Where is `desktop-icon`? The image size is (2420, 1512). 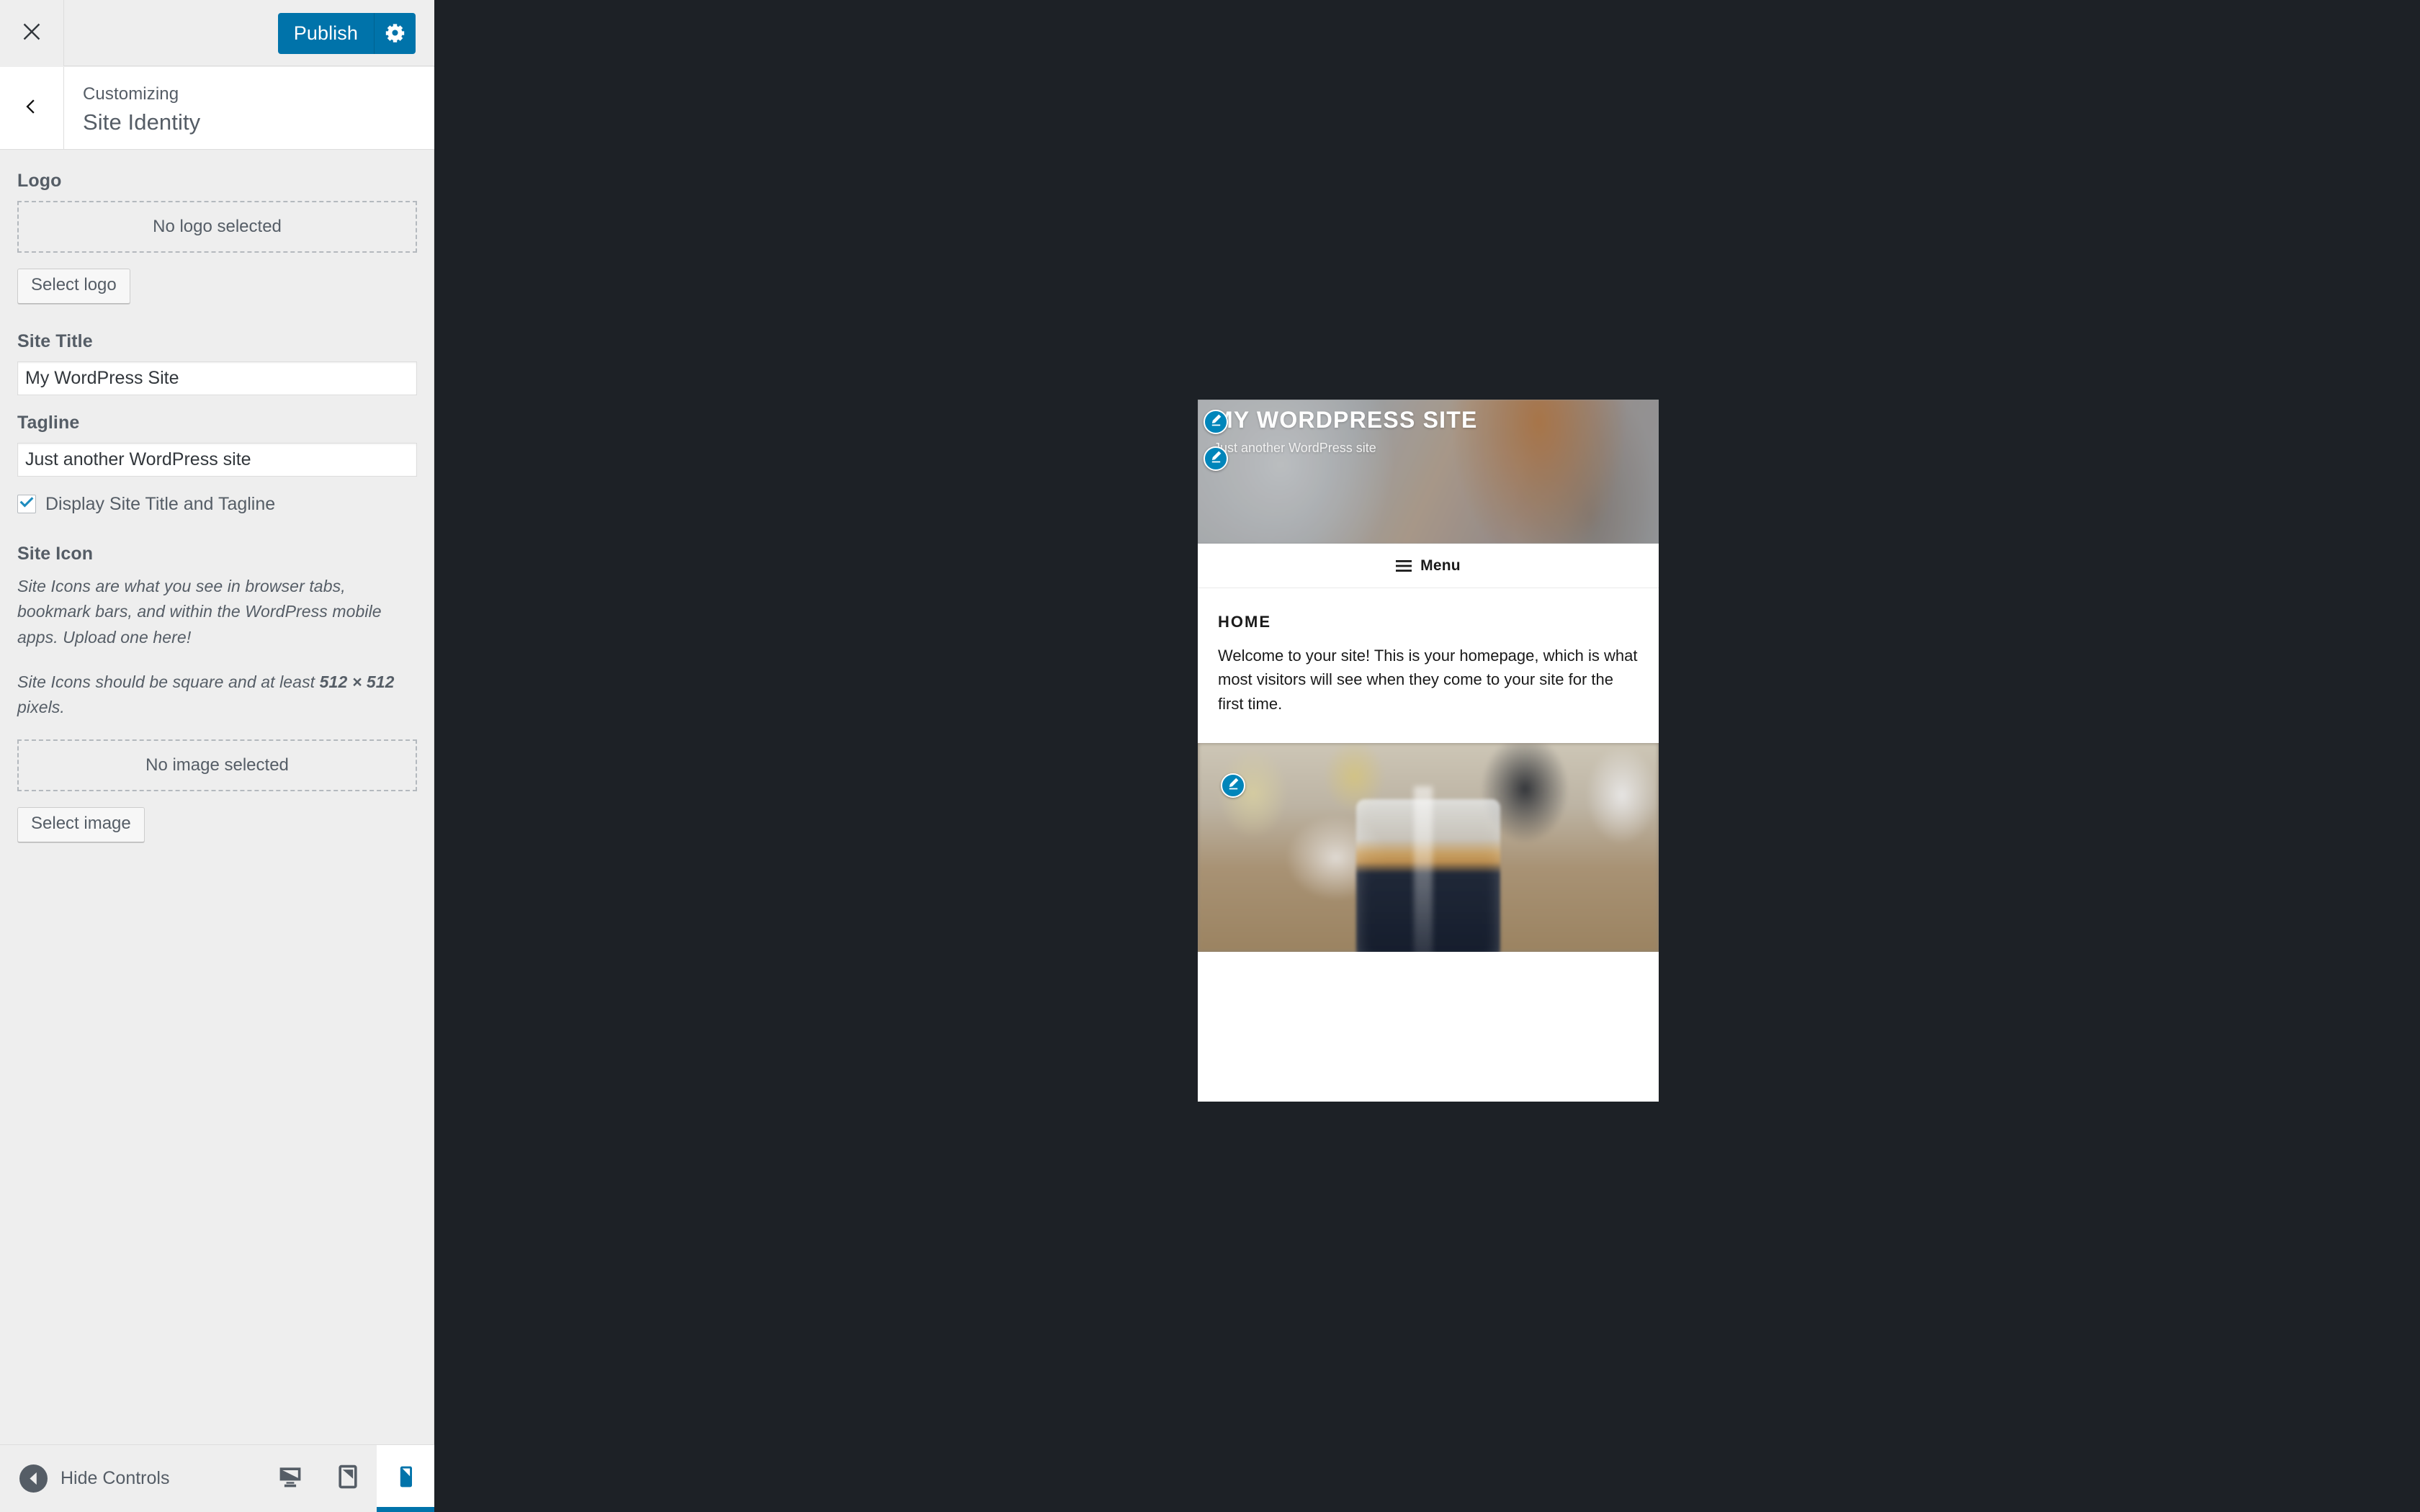 desktop-icon is located at coordinates (290, 1478).